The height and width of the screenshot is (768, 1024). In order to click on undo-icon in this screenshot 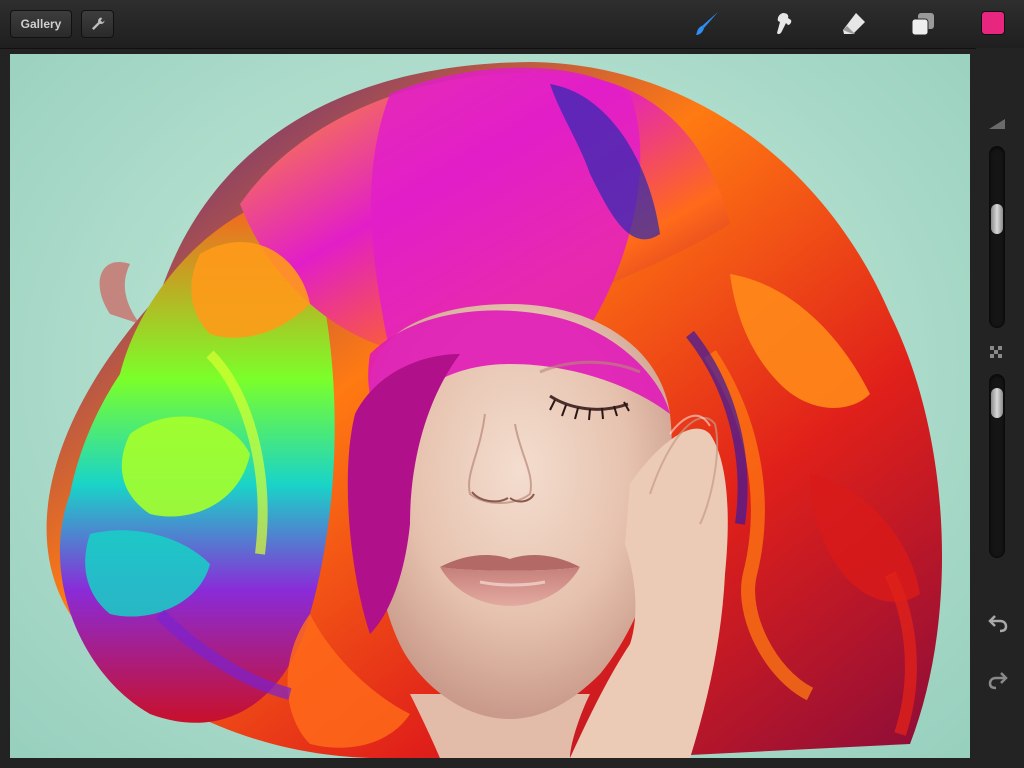, I will do `click(998, 623)`.